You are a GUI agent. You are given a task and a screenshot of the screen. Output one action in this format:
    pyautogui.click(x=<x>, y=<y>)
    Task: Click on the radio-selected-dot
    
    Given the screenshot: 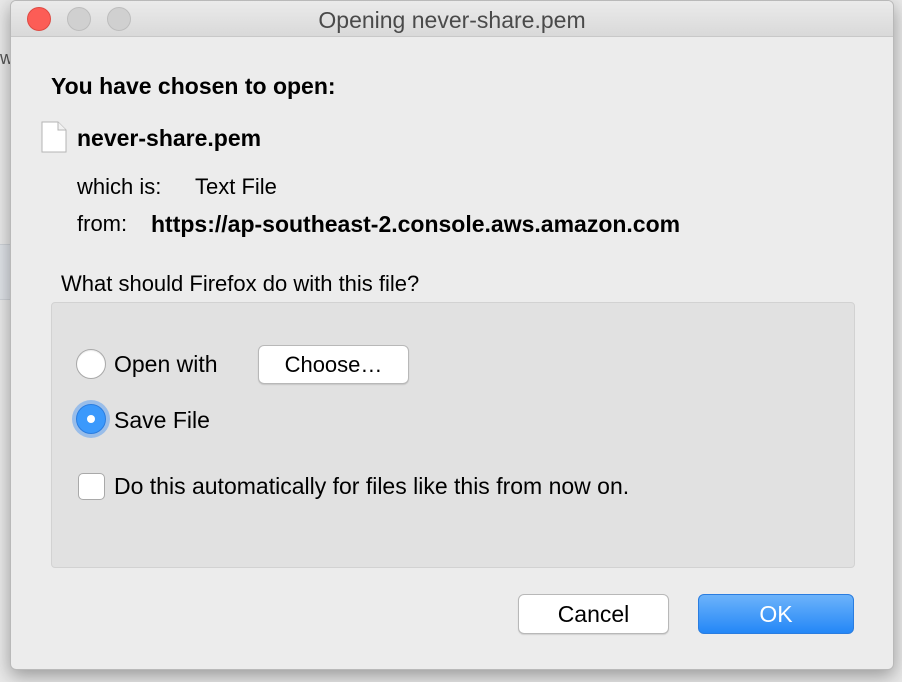 What is the action you would take?
    pyautogui.click(x=91, y=419)
    